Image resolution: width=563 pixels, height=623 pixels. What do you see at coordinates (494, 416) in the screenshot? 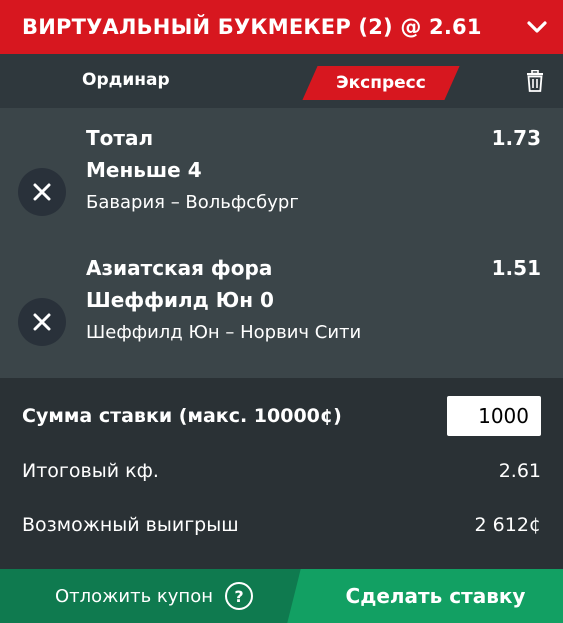
I see `stake-input` at bounding box center [494, 416].